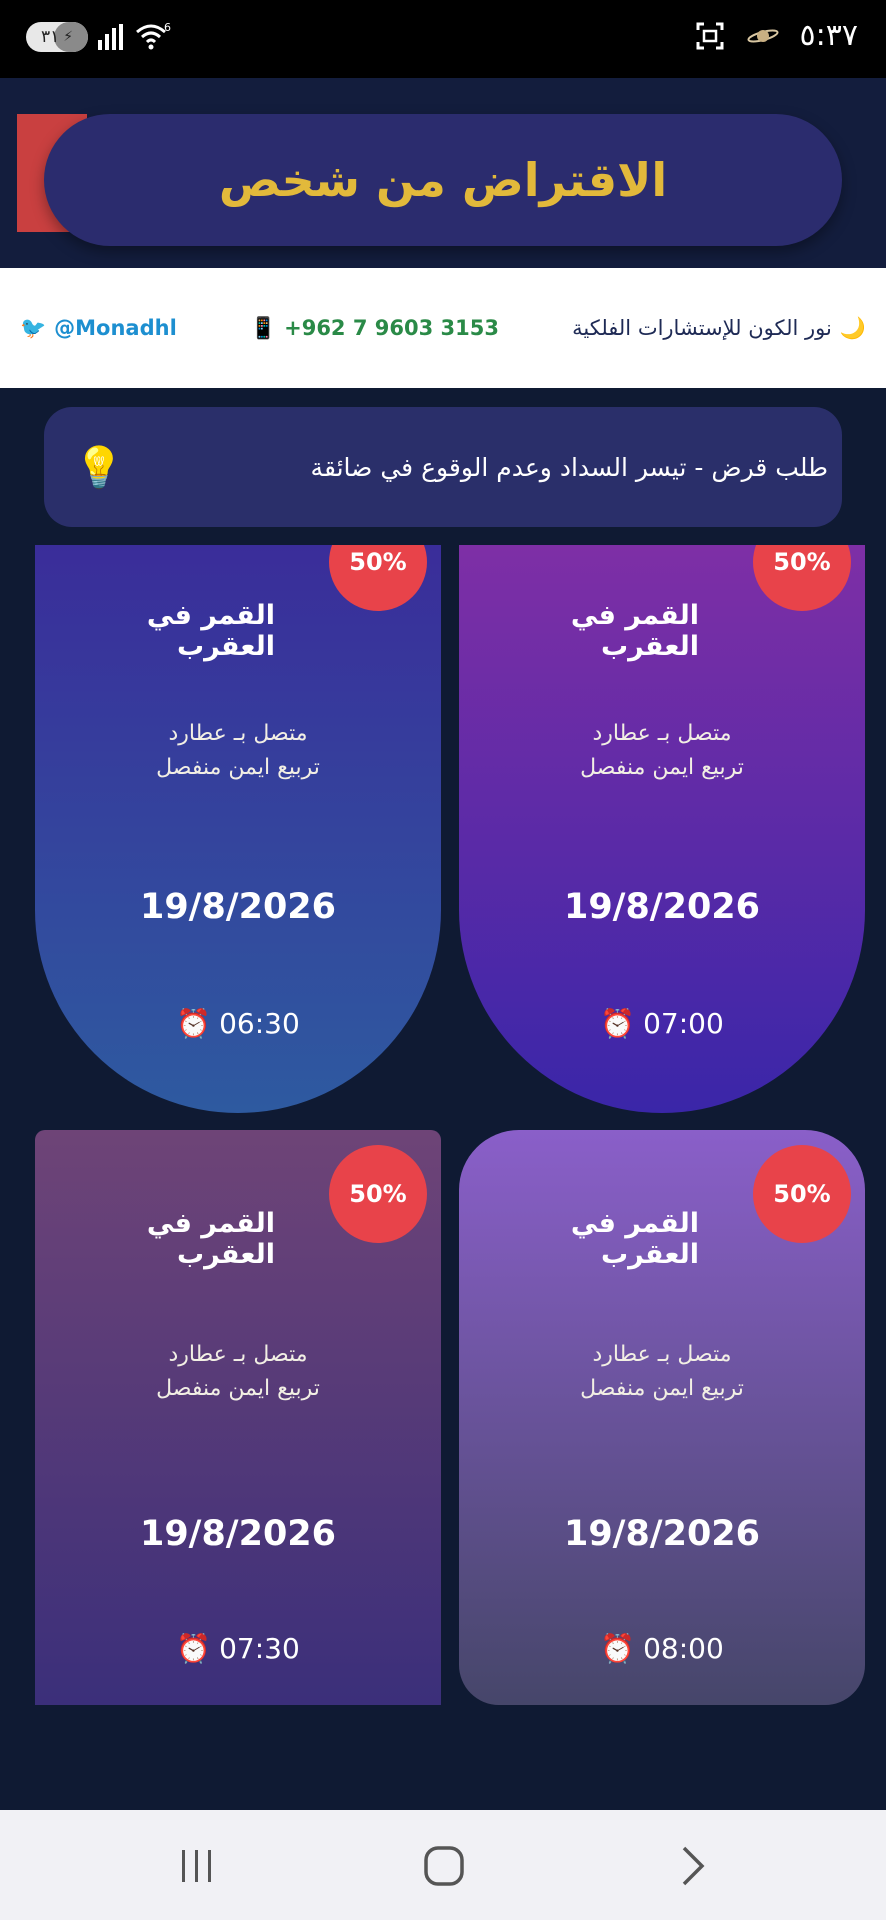 The height and width of the screenshot is (1920, 886). I want to click on card-time: ⏰ 07:30, so click(238, 1648).